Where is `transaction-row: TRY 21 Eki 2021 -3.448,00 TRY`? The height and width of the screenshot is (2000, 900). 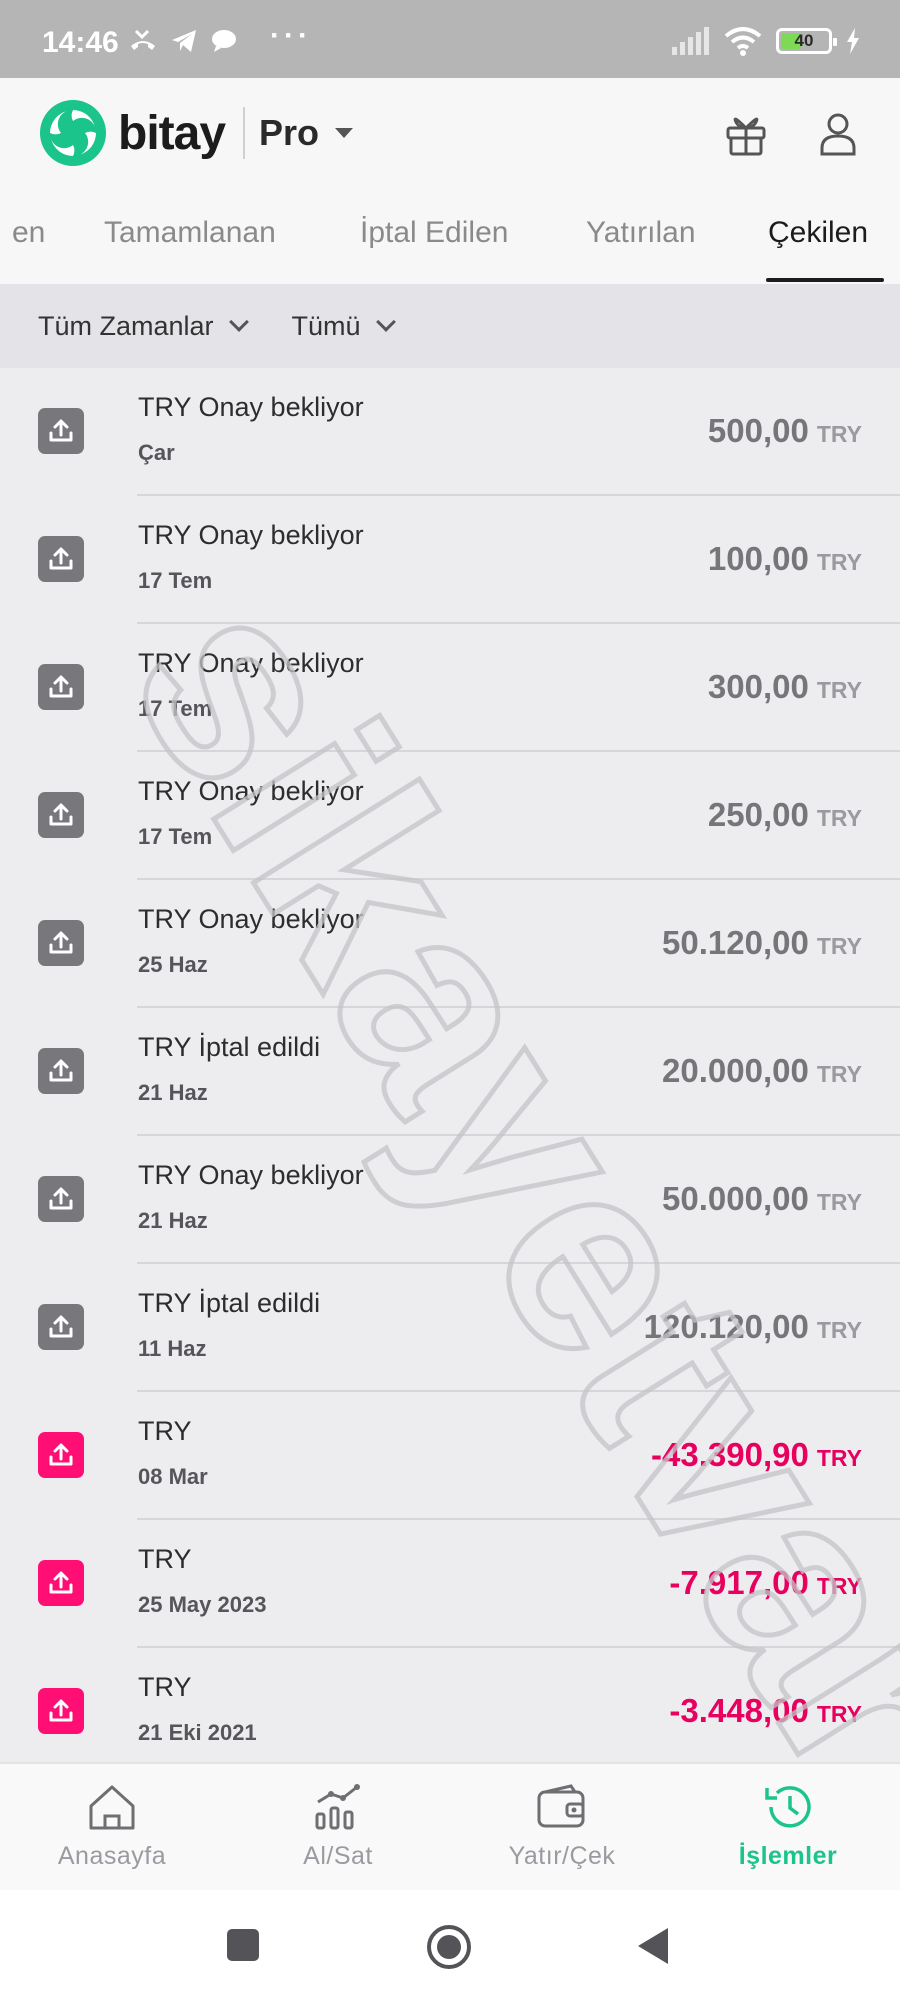
transaction-row: TRY 21 Eki 2021 -3.448,00 TRY is located at coordinates (450, 1705).